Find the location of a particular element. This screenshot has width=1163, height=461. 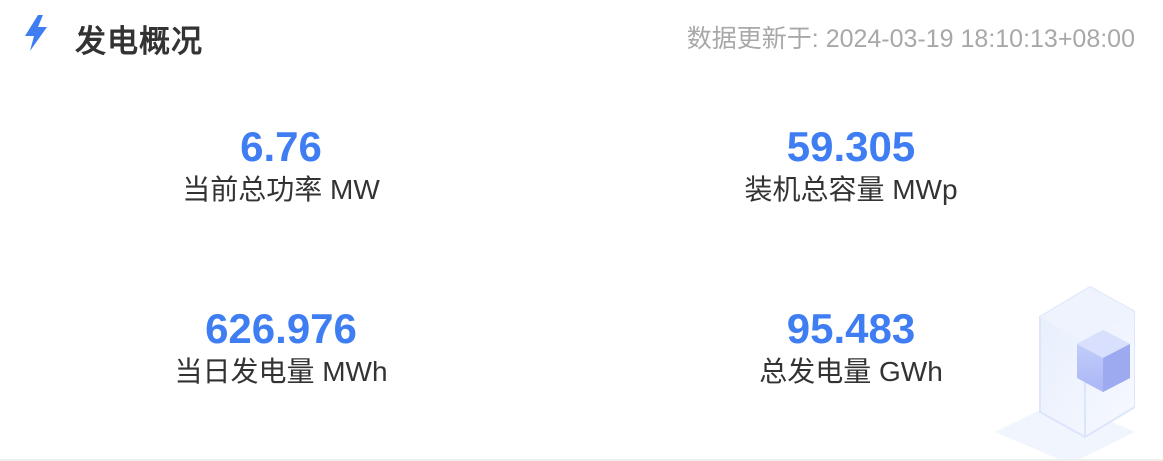

stat-label: 当日发电量 MWh is located at coordinates (281, 371).